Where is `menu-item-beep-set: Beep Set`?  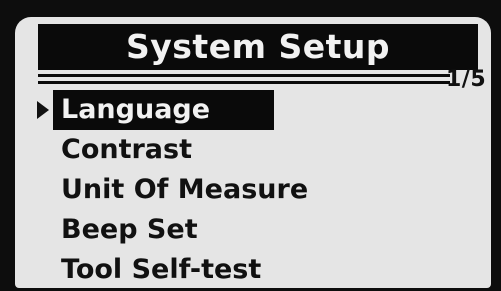
menu-item-beep-set: Beep Set is located at coordinates (129, 230).